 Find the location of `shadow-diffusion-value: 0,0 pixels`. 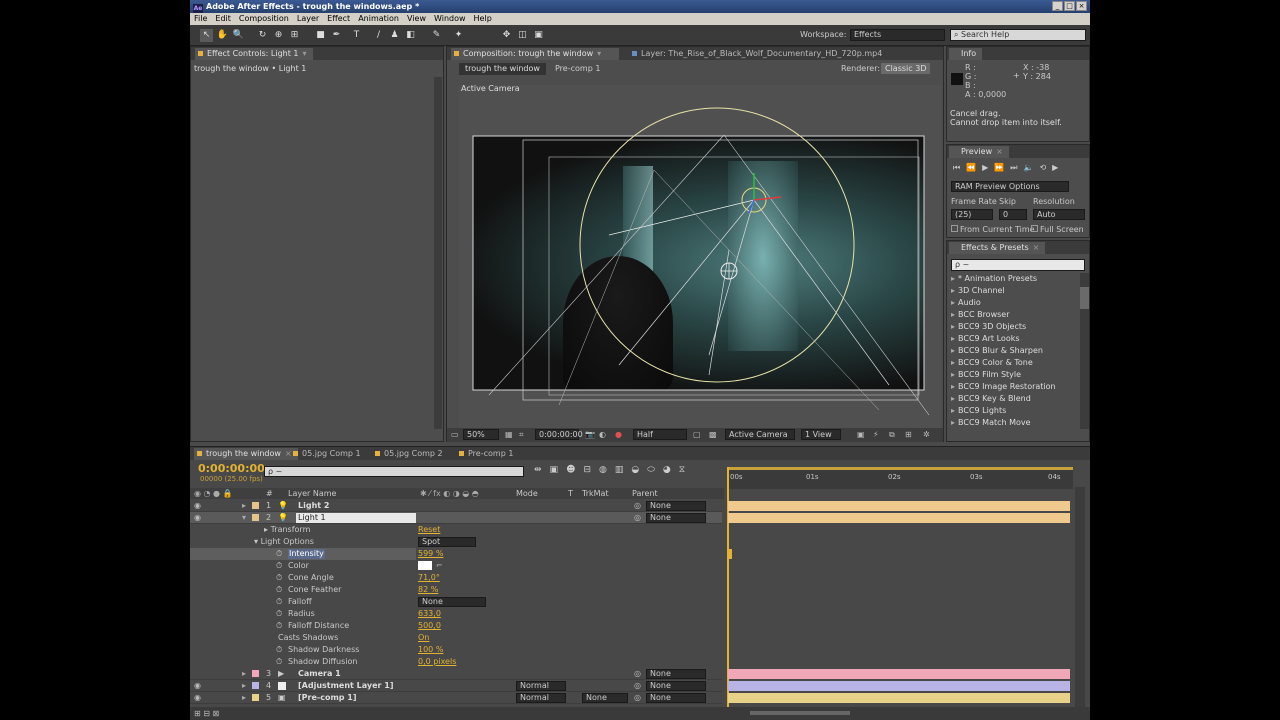

shadow-diffusion-value: 0,0 pixels is located at coordinates (437, 662).